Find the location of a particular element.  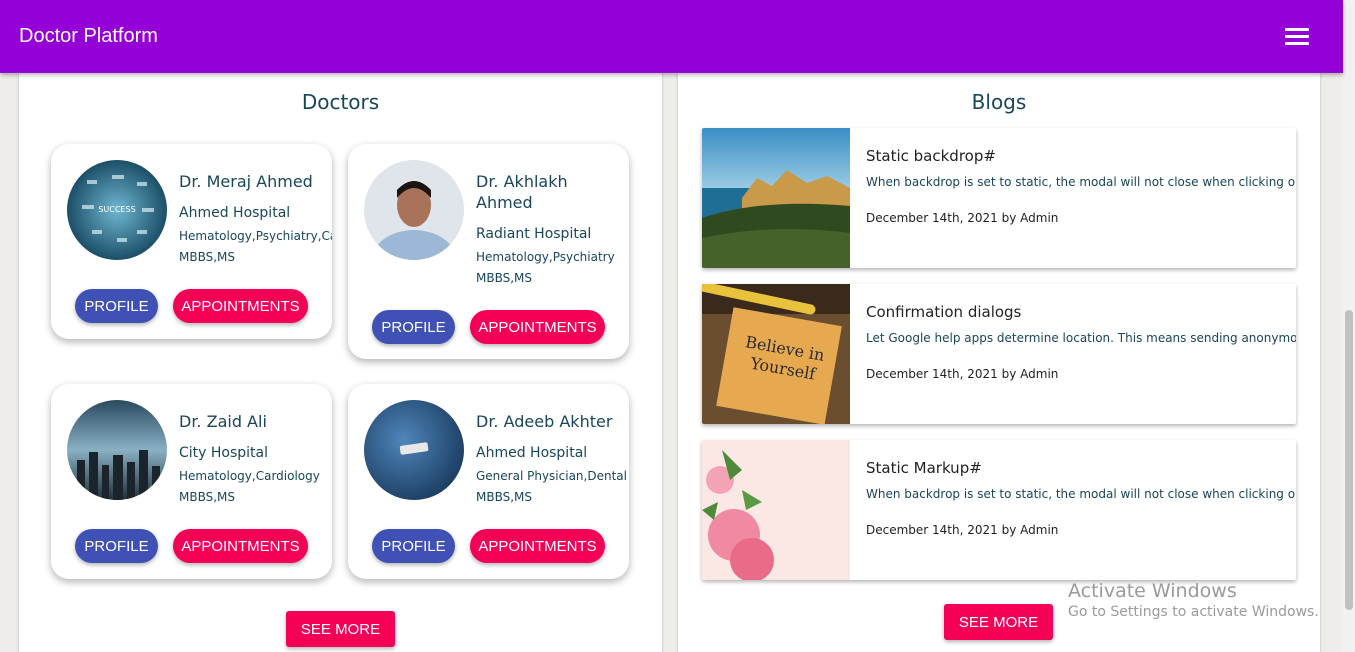

page-scrollbar is located at coordinates (1349, 326).